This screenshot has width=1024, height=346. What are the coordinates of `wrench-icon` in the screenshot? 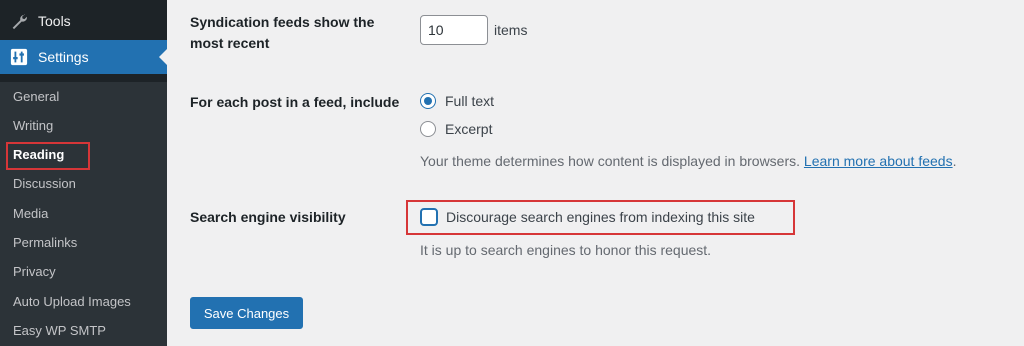 It's located at (19, 21).